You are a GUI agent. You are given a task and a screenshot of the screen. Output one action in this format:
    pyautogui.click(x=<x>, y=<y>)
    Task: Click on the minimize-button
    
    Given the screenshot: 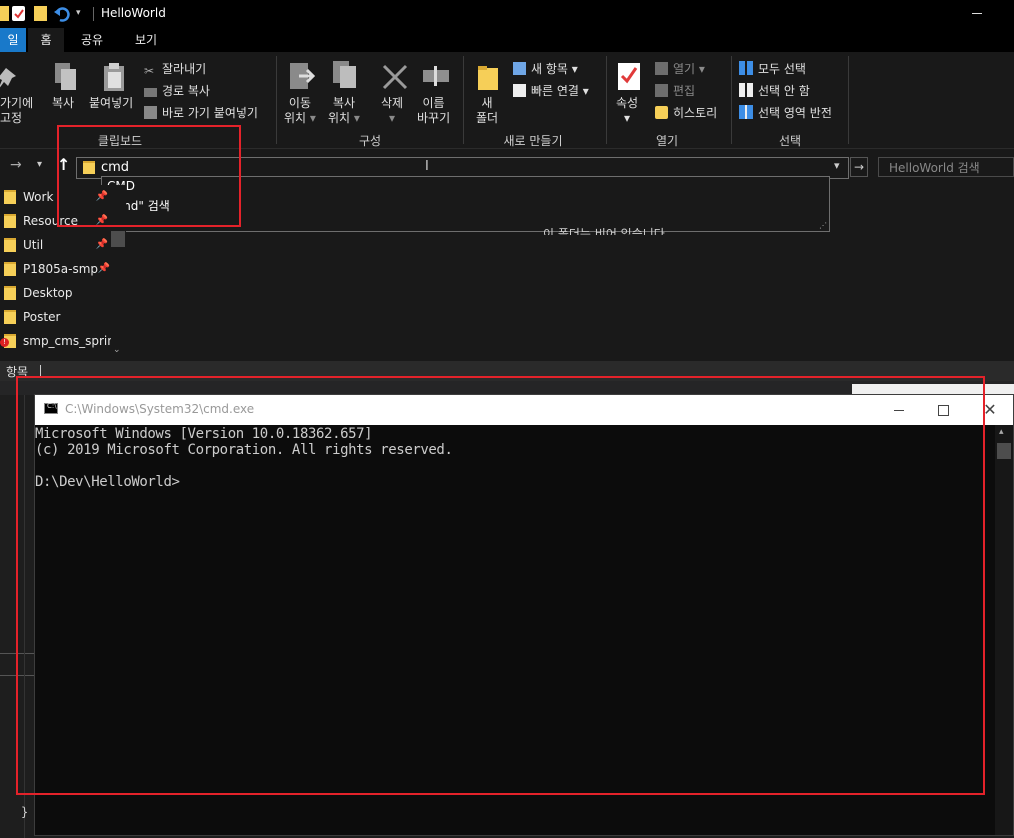 What is the action you would take?
    pyautogui.click(x=899, y=410)
    